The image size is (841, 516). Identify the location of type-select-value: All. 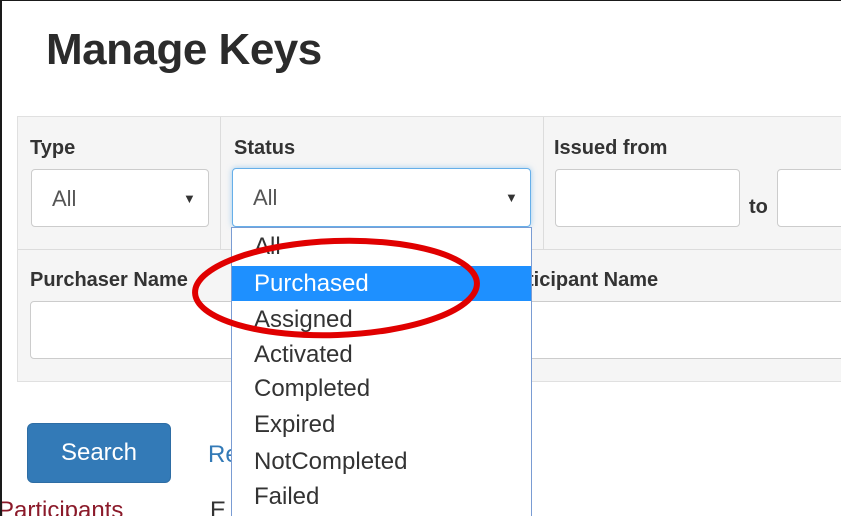
(64, 198).